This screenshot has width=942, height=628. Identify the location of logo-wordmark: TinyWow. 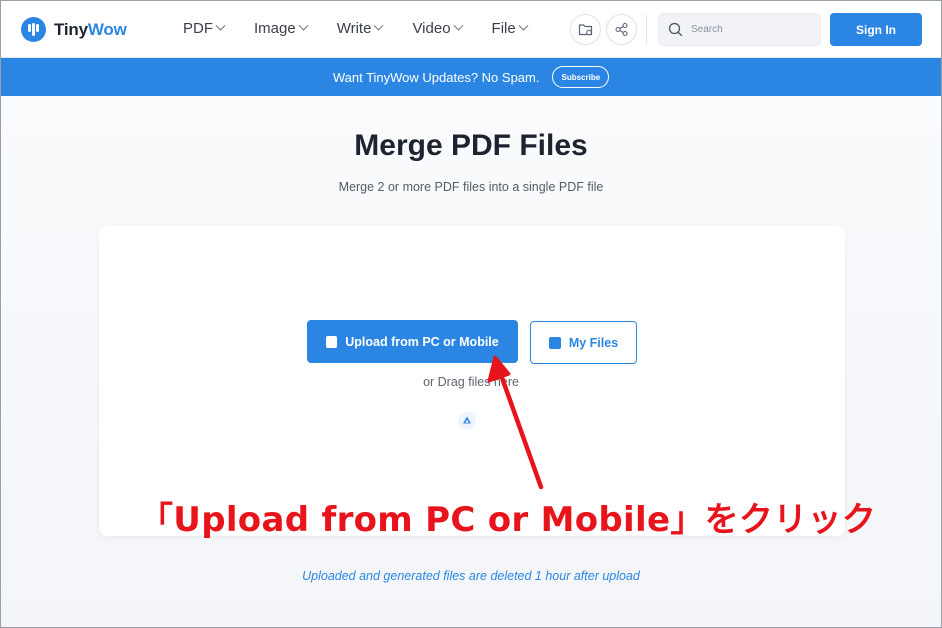
(90, 30).